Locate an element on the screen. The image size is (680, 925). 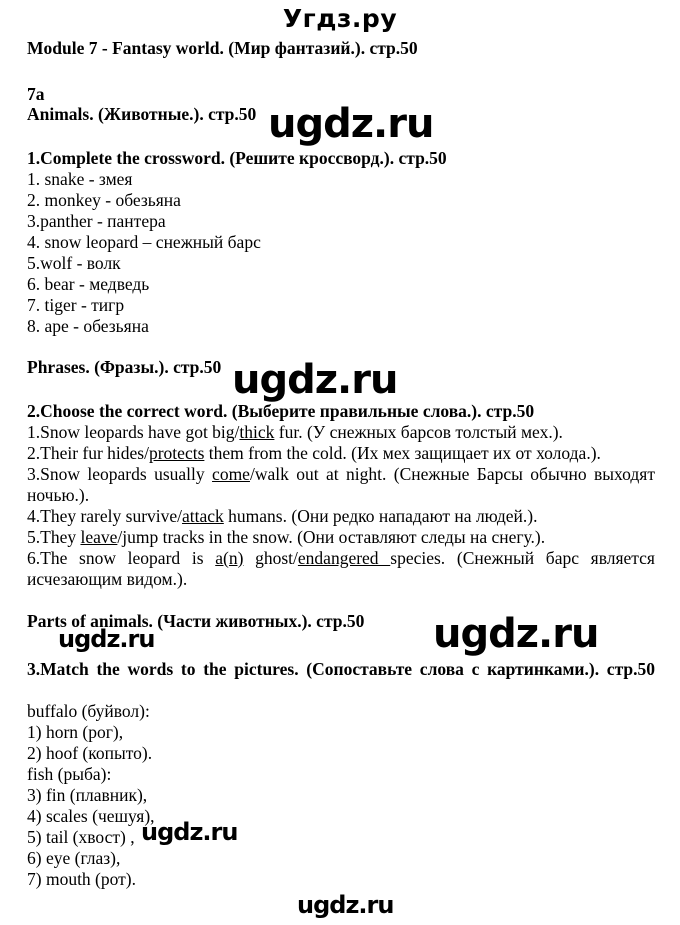
group-label: fish (рыба): is located at coordinates (69, 774).